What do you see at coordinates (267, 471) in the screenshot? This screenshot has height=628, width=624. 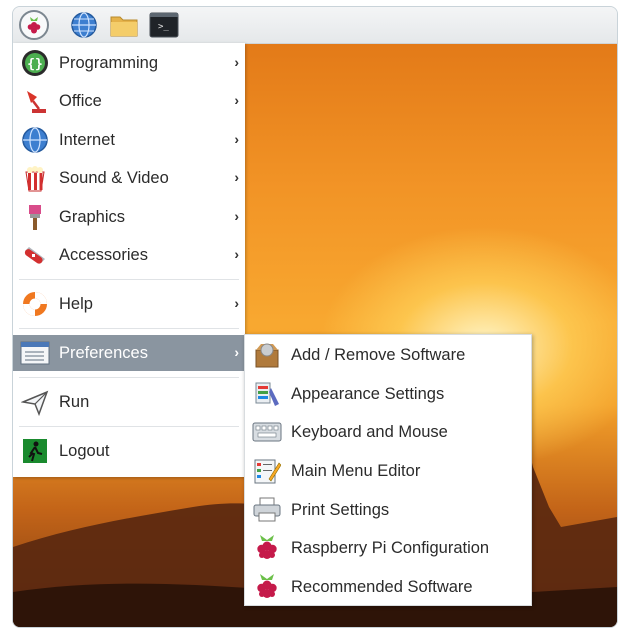 I see `menu-editor-icon` at bounding box center [267, 471].